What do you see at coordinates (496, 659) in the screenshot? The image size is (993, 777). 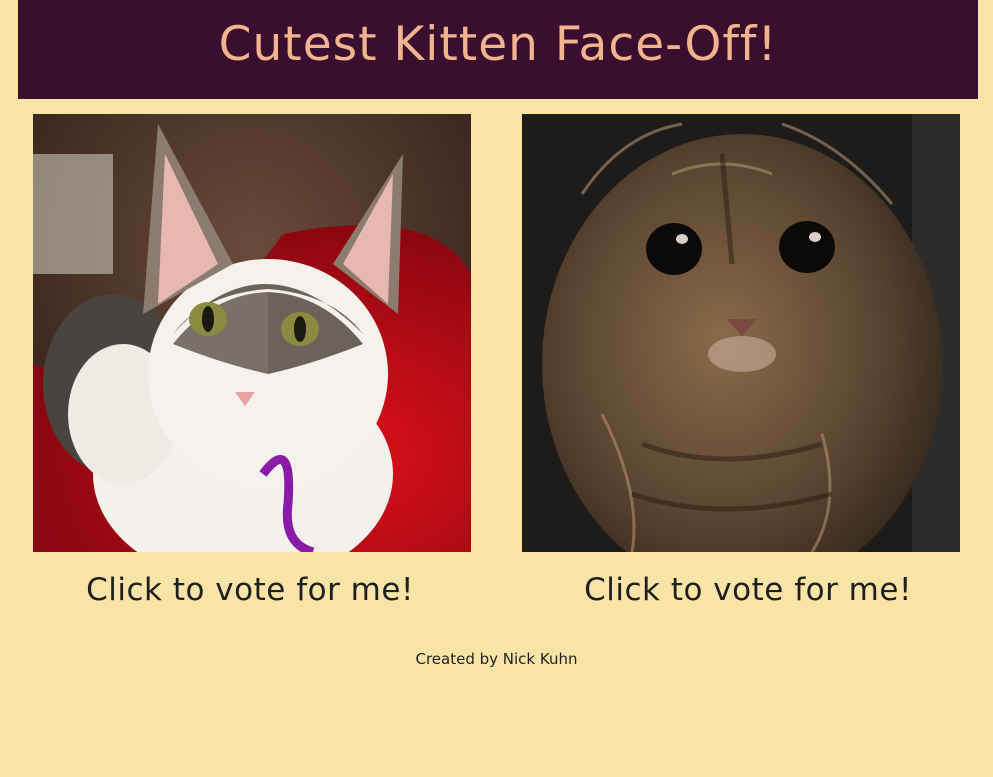 I see `footer-credit: Created by Nick Kuhn` at bounding box center [496, 659].